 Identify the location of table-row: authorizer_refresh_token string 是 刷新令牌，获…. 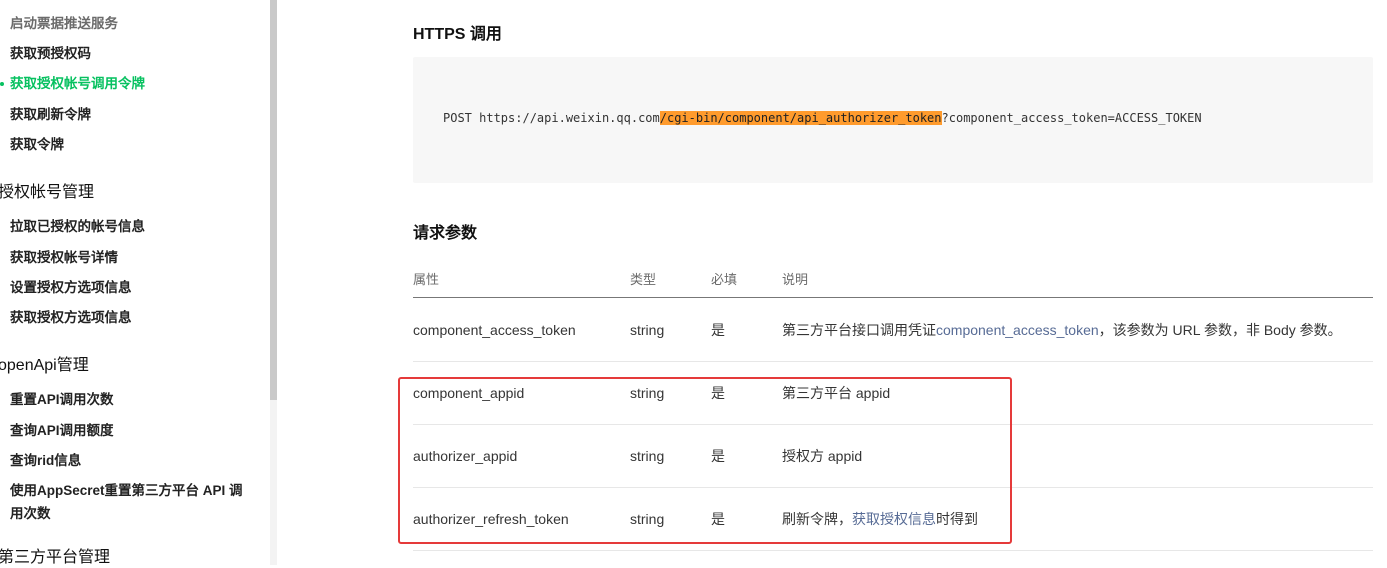
(893, 519).